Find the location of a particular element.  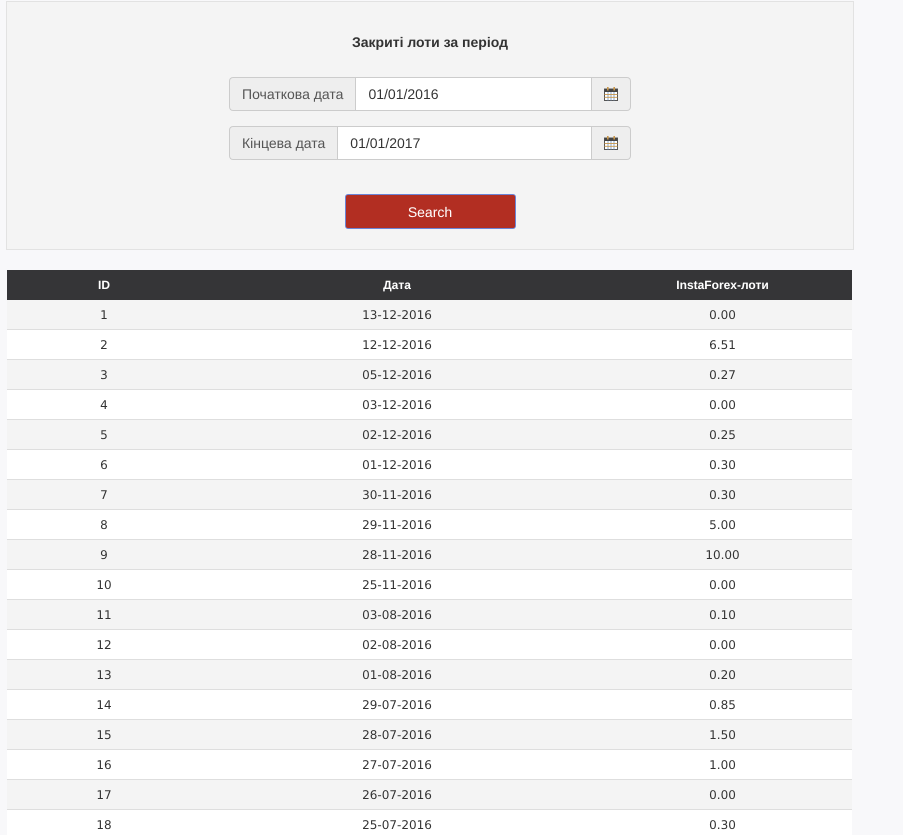

table-cell-text: 03-08-2016 is located at coordinates (397, 615).